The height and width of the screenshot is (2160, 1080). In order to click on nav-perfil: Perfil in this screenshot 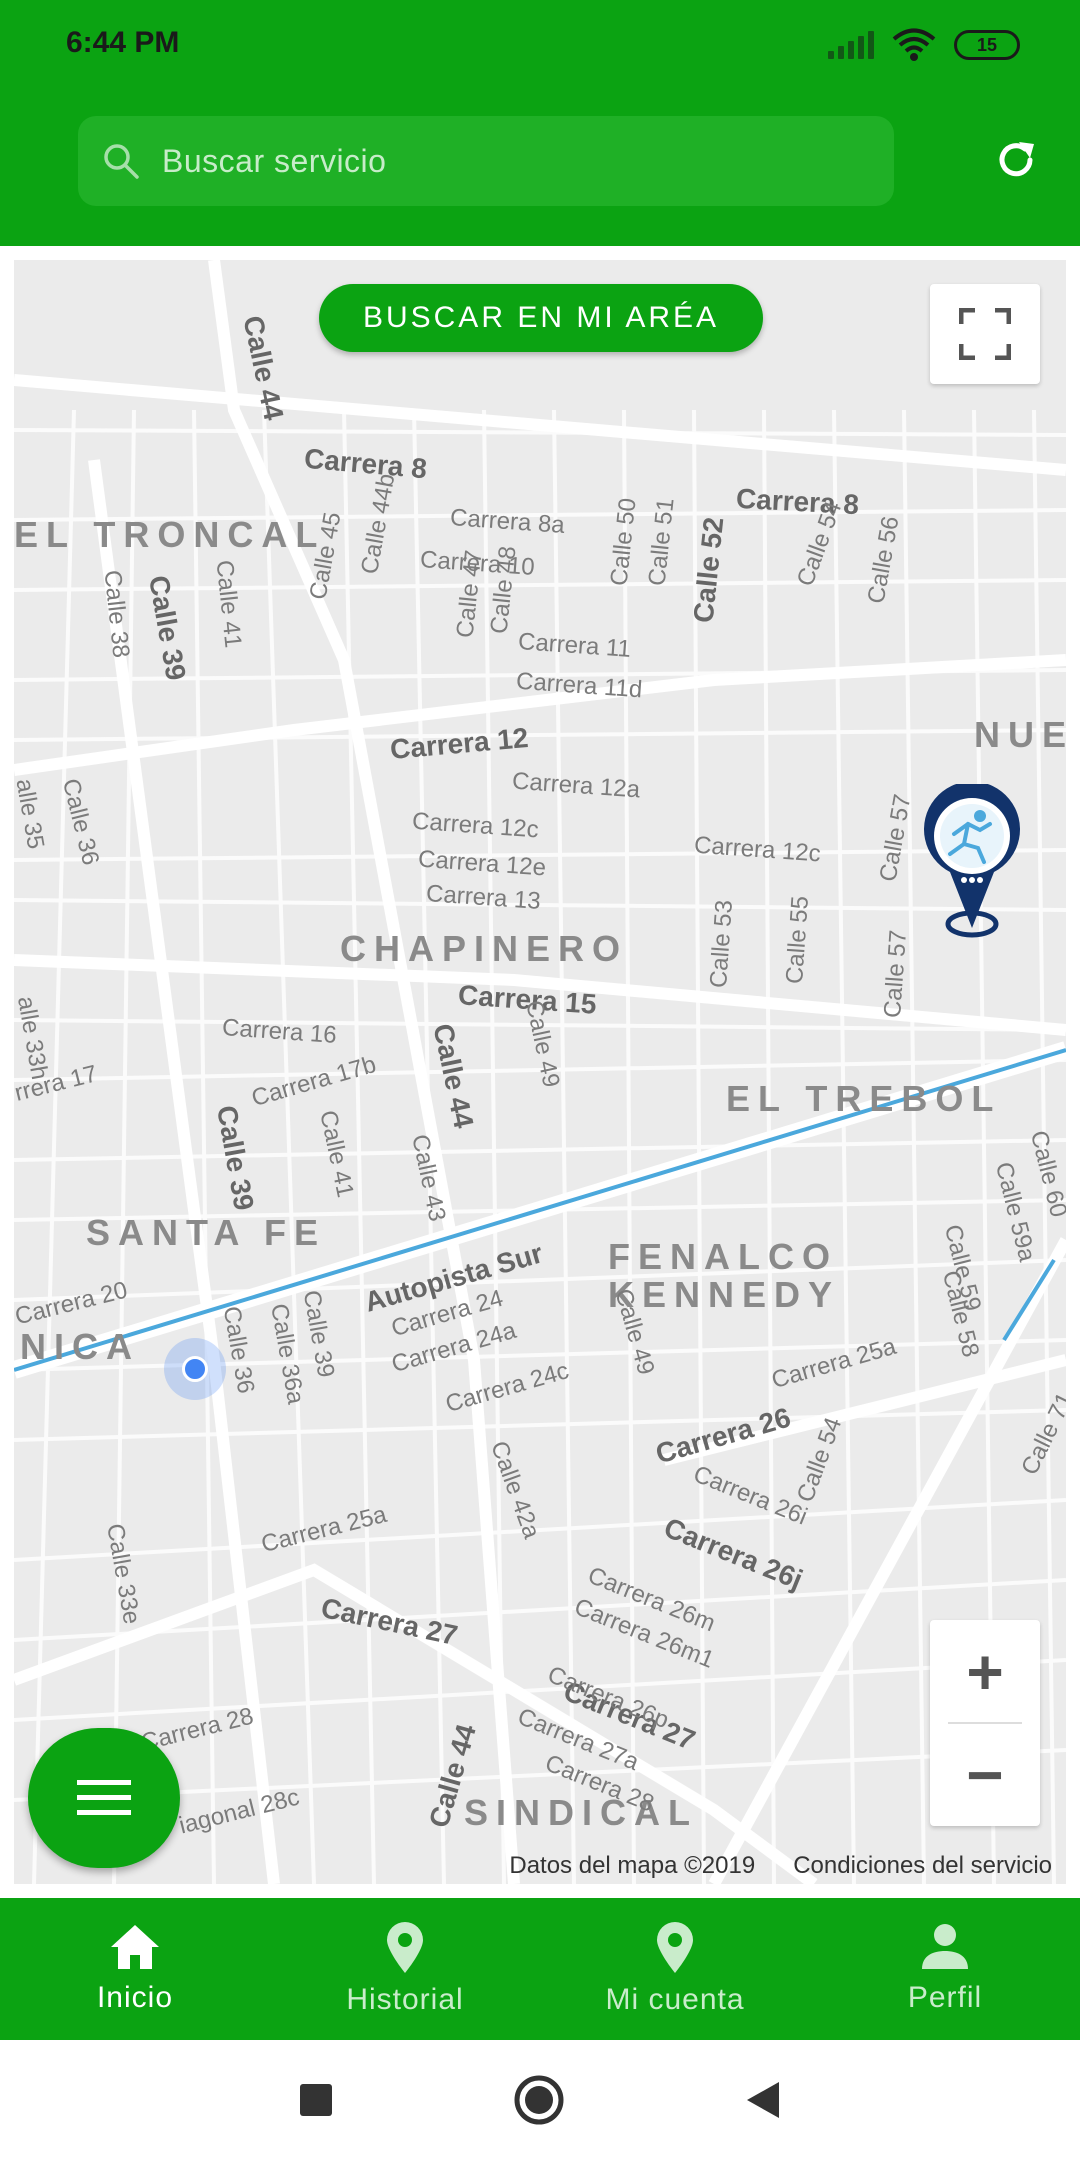, I will do `click(945, 1969)`.